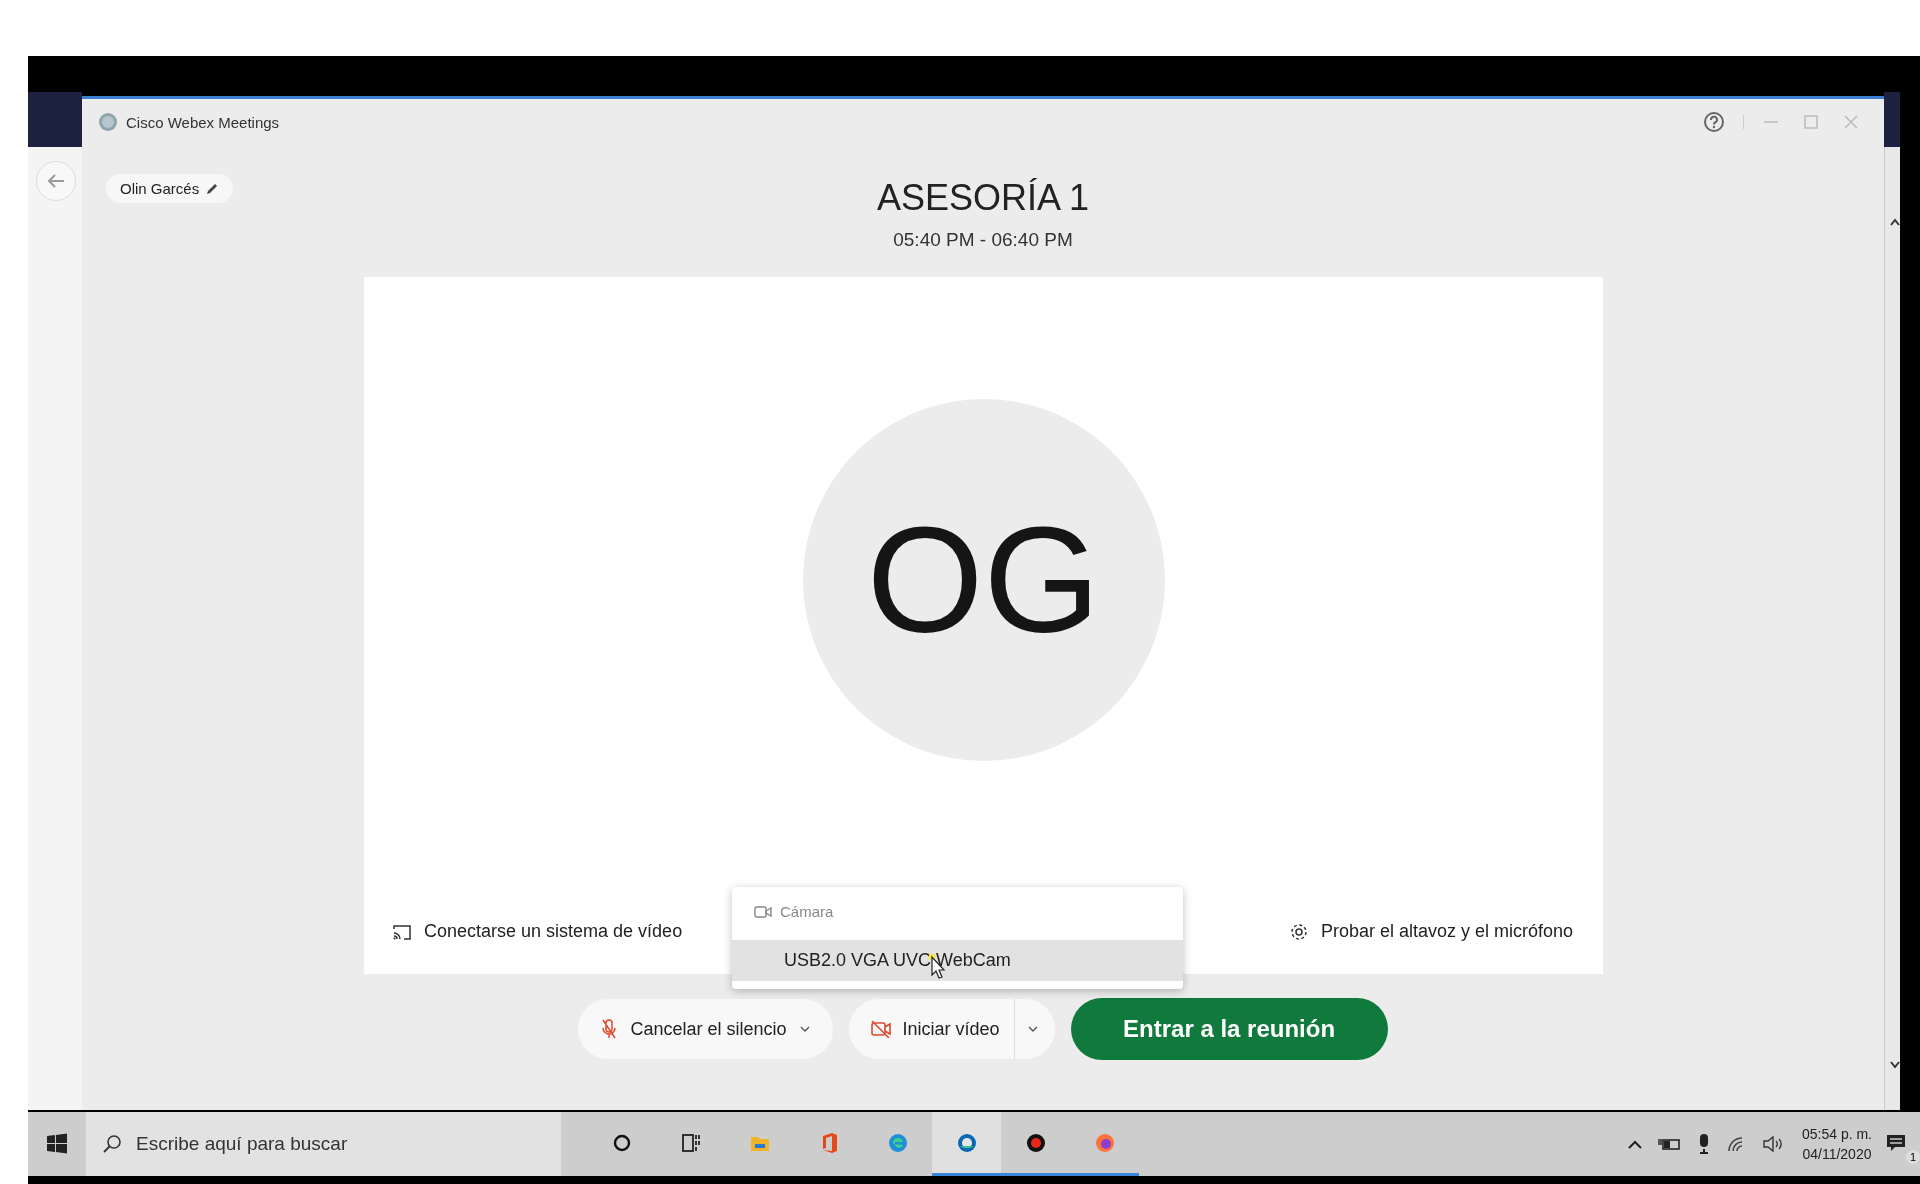 The height and width of the screenshot is (1184, 1920). Describe the element at coordinates (763, 911) in the screenshot. I see `camera-icon` at that location.